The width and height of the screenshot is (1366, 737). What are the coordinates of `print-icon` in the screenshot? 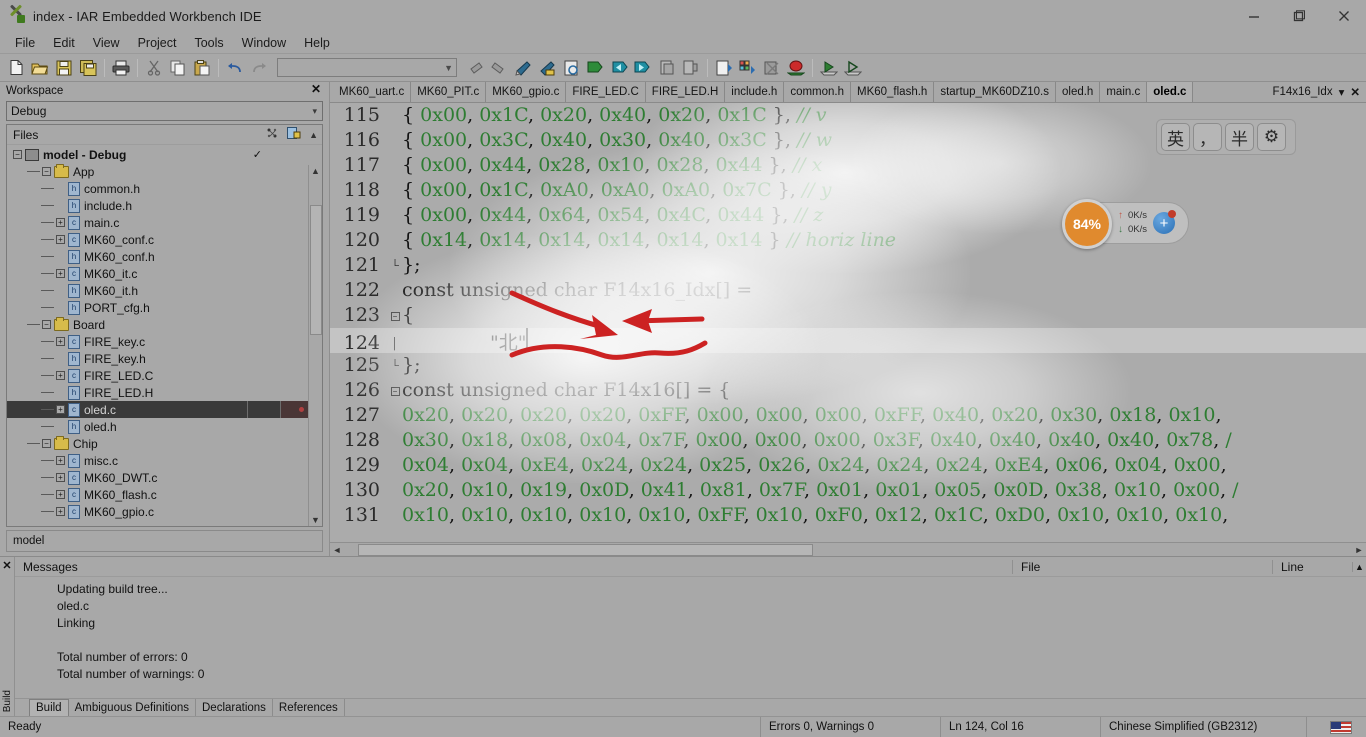 It's located at (121, 68).